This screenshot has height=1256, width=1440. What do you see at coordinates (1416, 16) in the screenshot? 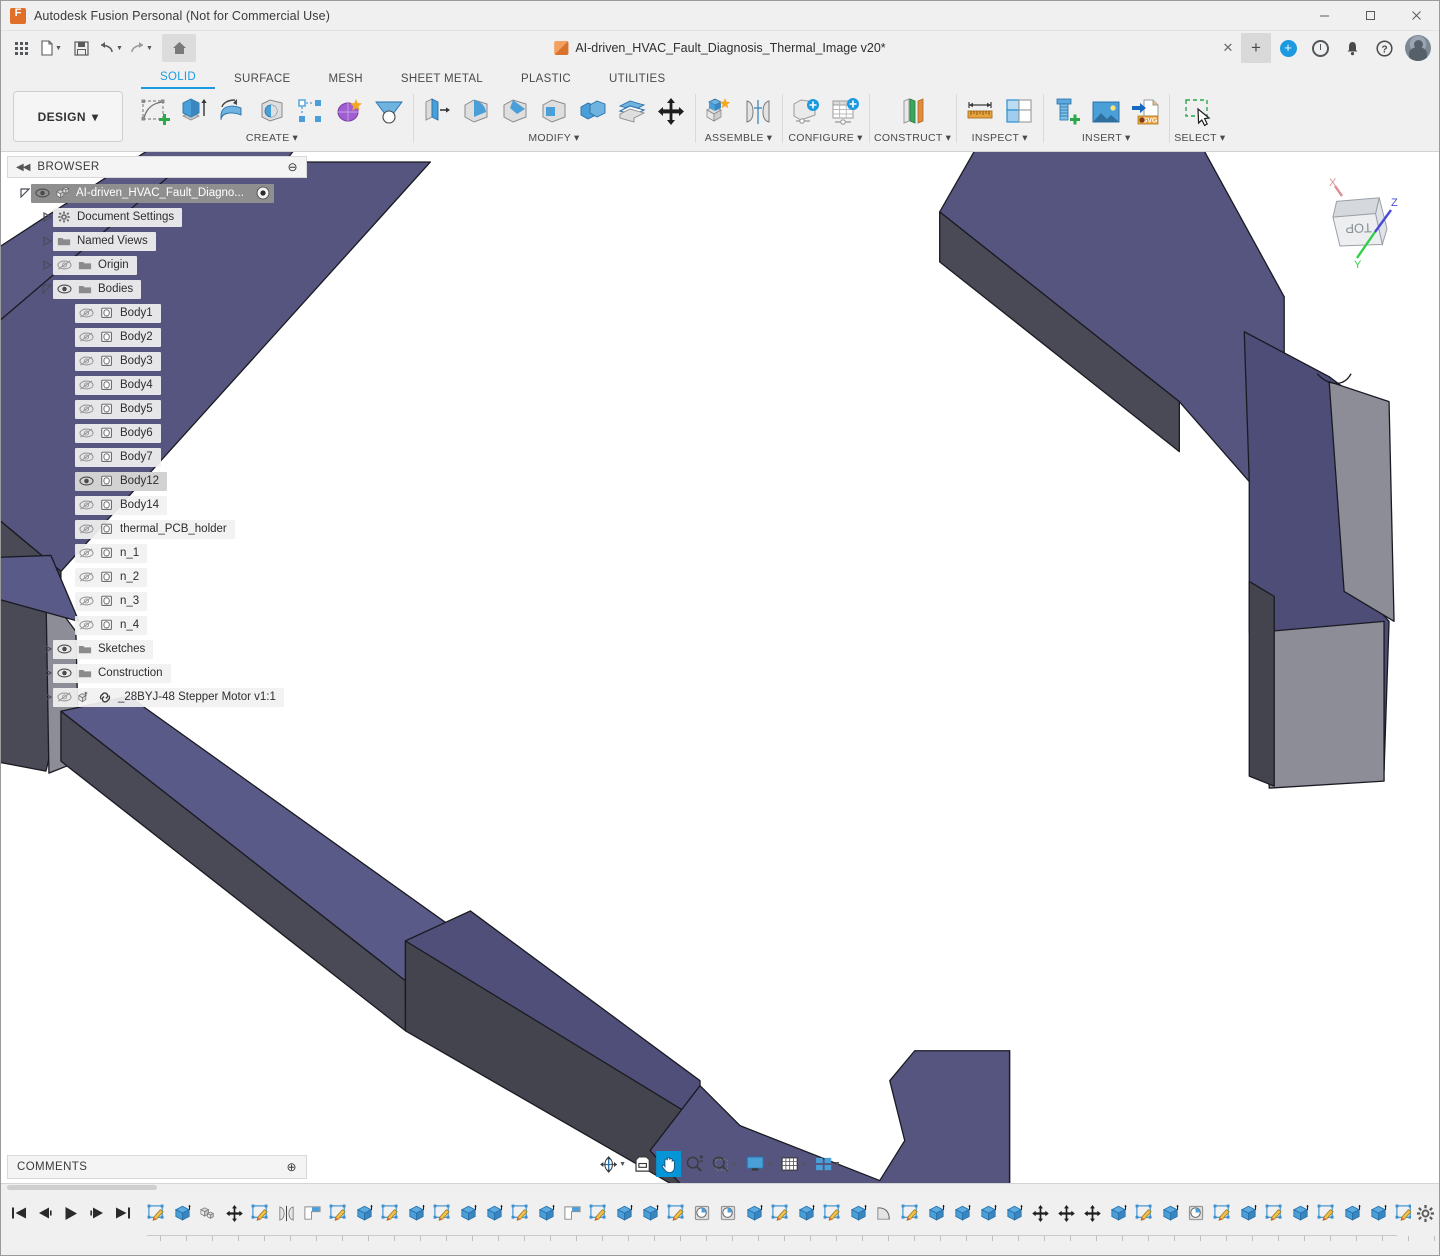
I see `close-button` at bounding box center [1416, 16].